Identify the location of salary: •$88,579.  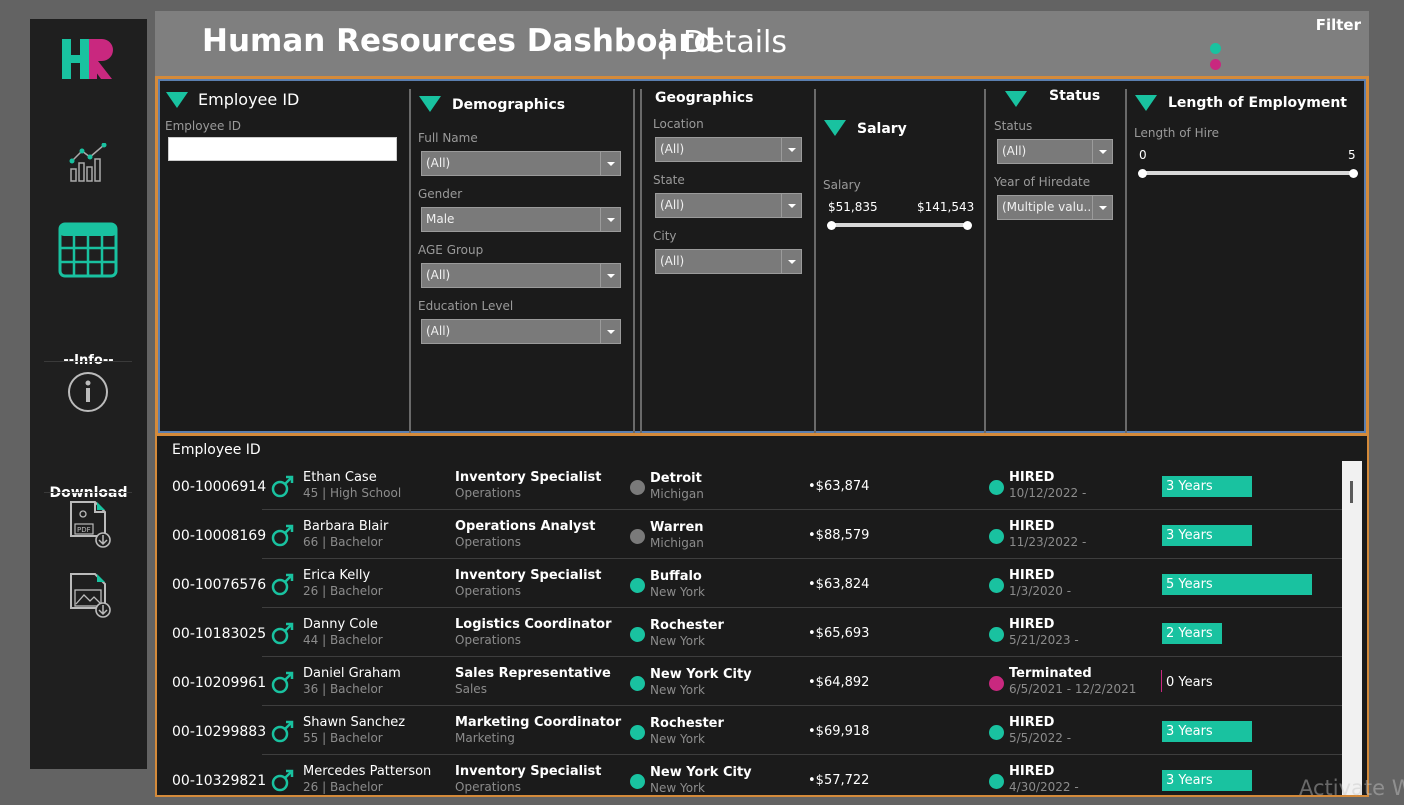
(839, 535).